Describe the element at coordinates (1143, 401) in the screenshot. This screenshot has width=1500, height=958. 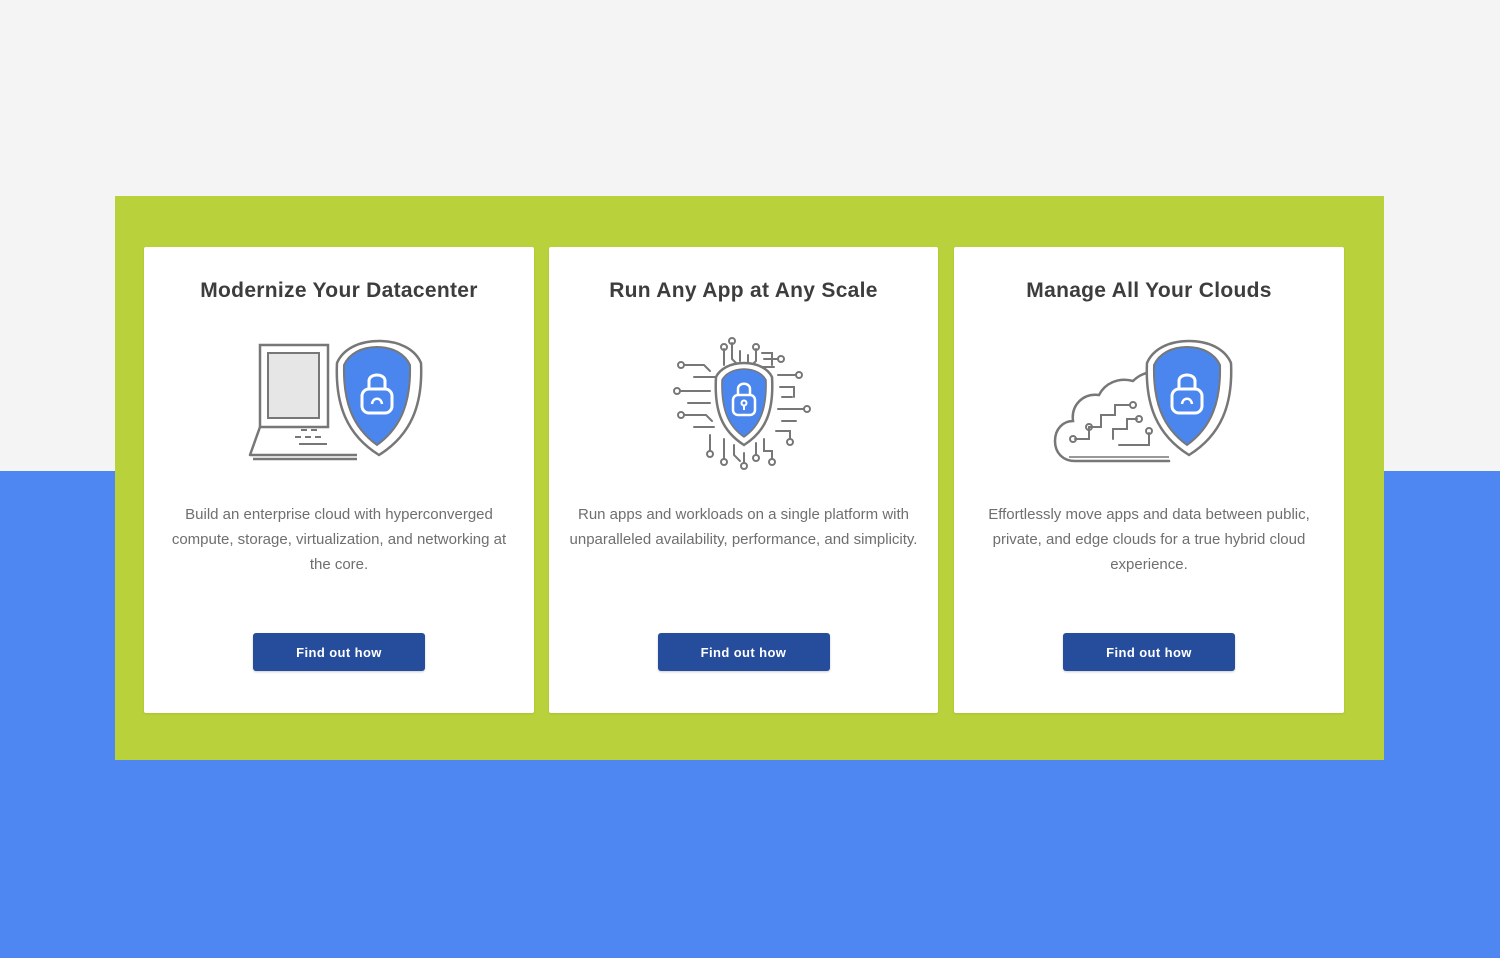
I see `cloud-shield-lock-icon` at that location.